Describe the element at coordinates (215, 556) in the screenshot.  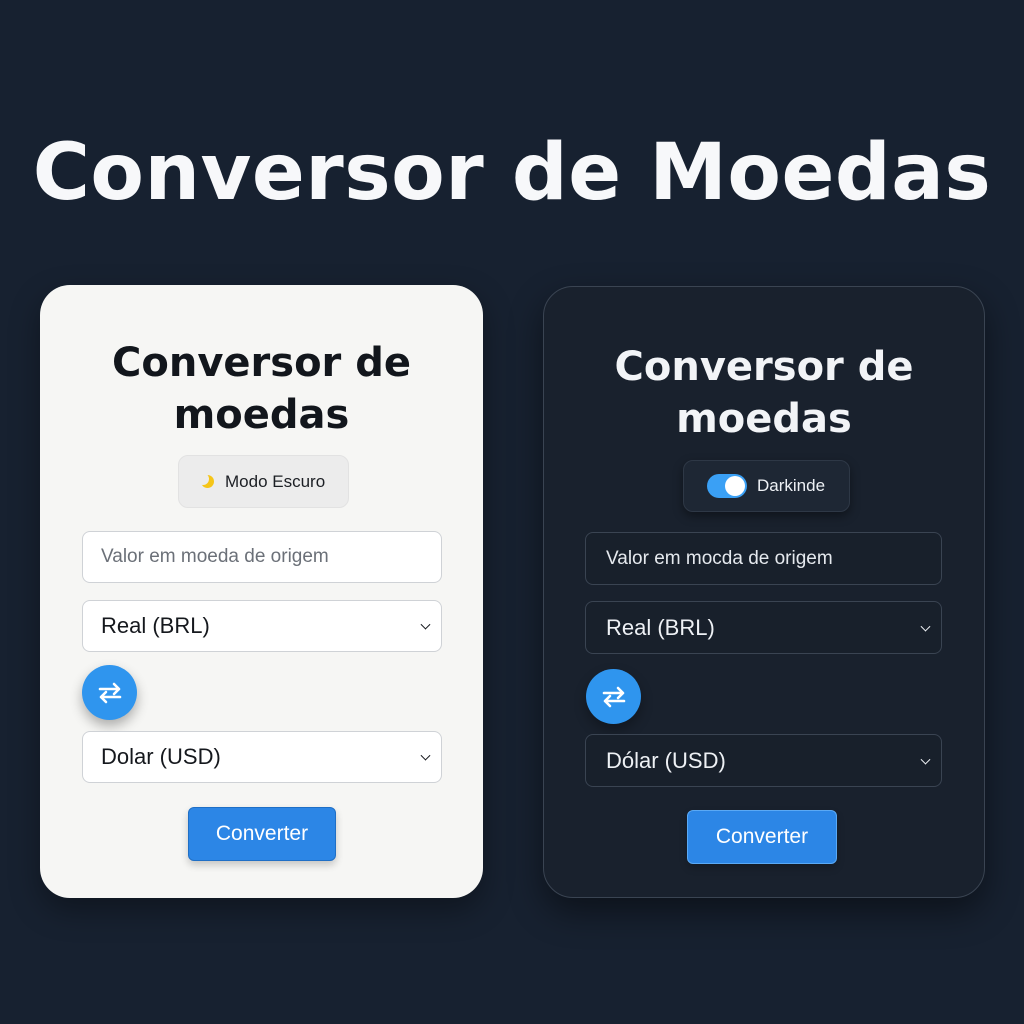
I see `amount-placeholder: Valor em moeda de origem` at that location.